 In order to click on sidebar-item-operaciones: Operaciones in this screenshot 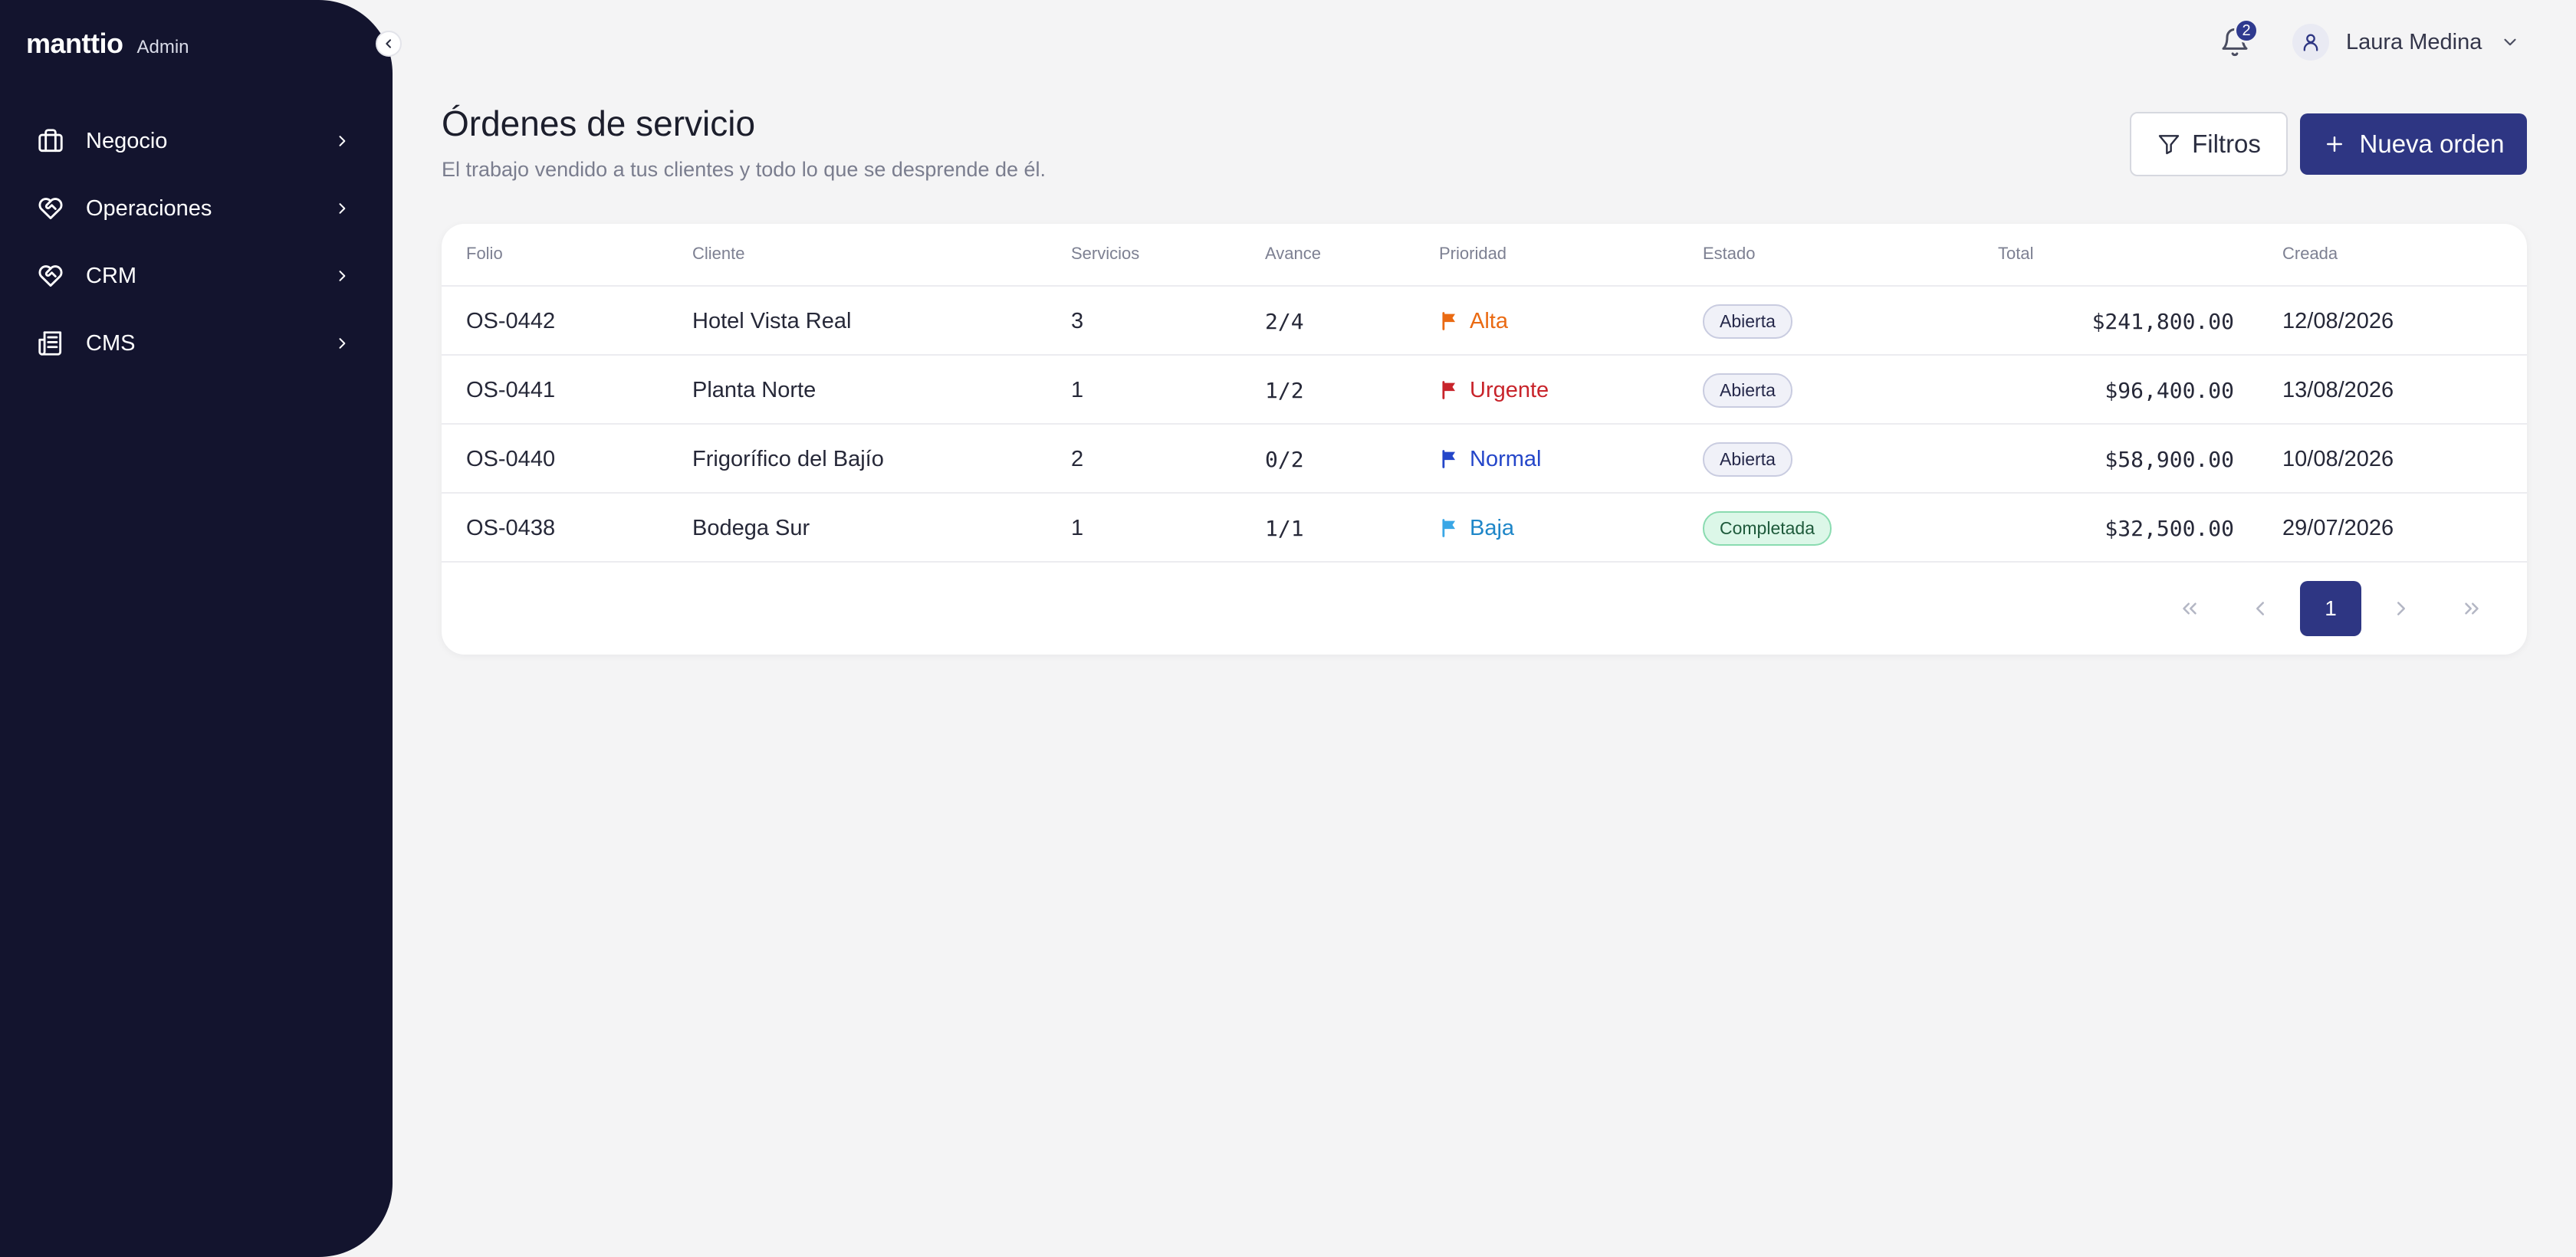, I will do `click(196, 208)`.